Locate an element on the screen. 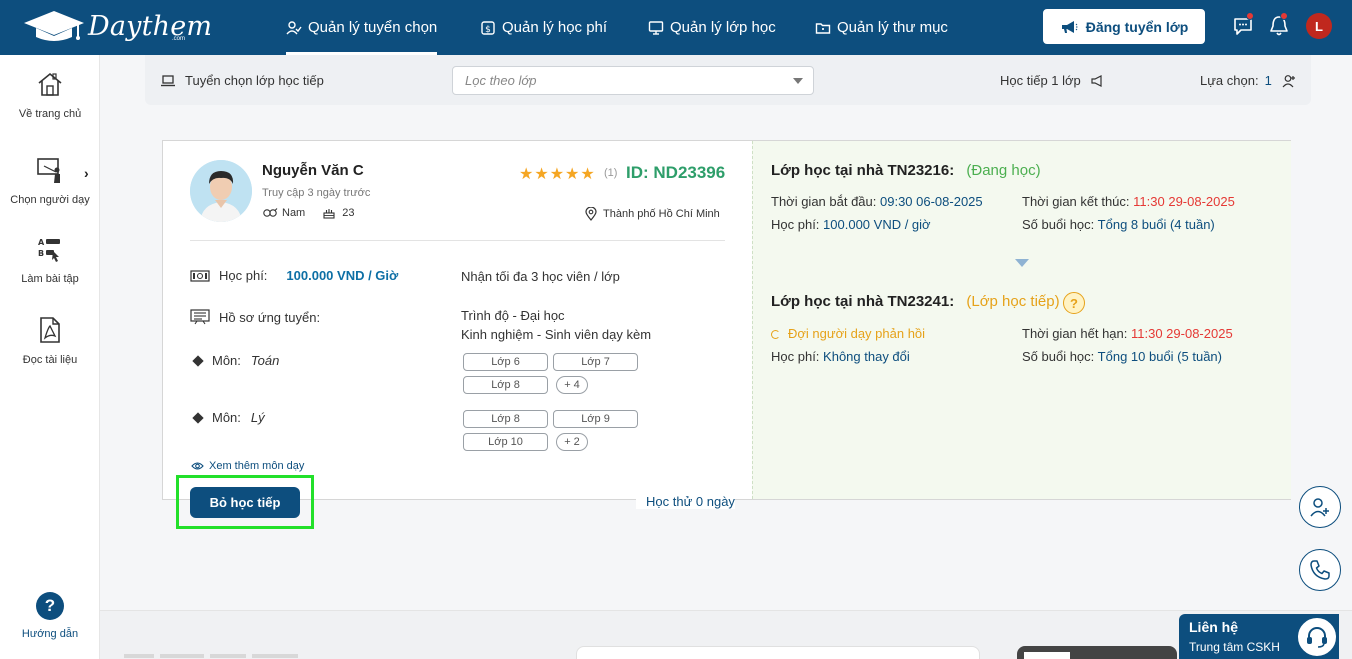 This screenshot has height=659, width=1352. arrow-down-icon is located at coordinates (1022, 263).